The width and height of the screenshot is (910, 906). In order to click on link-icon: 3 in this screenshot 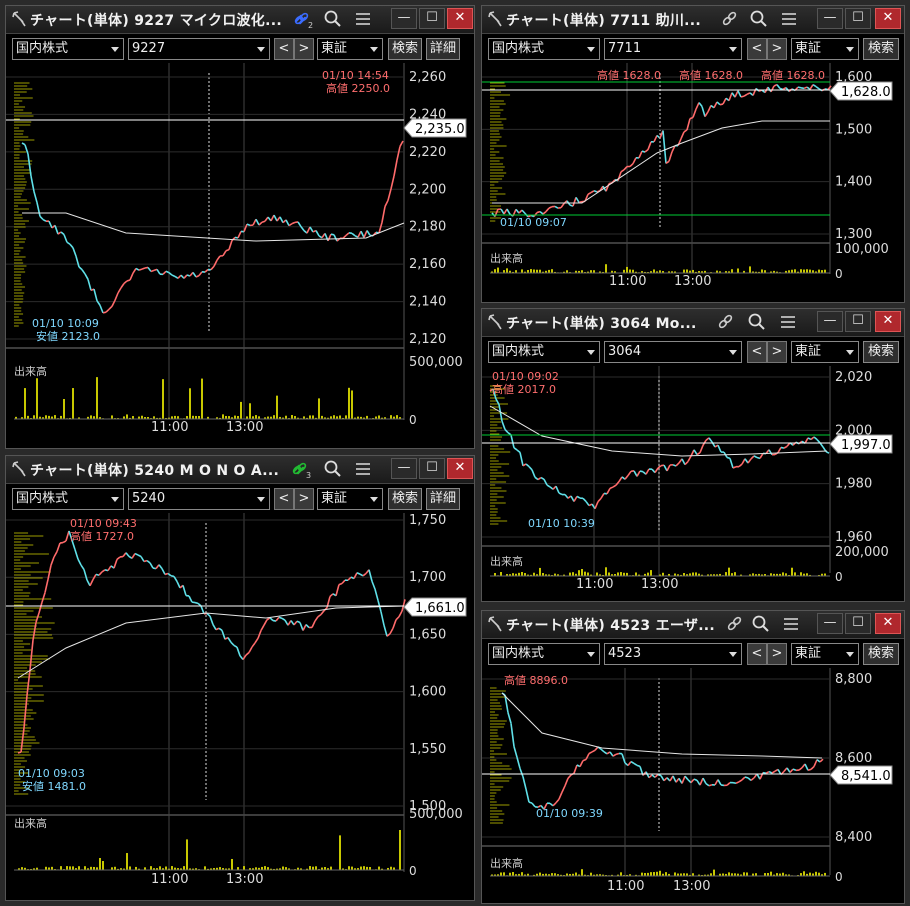, I will do `click(301, 469)`.